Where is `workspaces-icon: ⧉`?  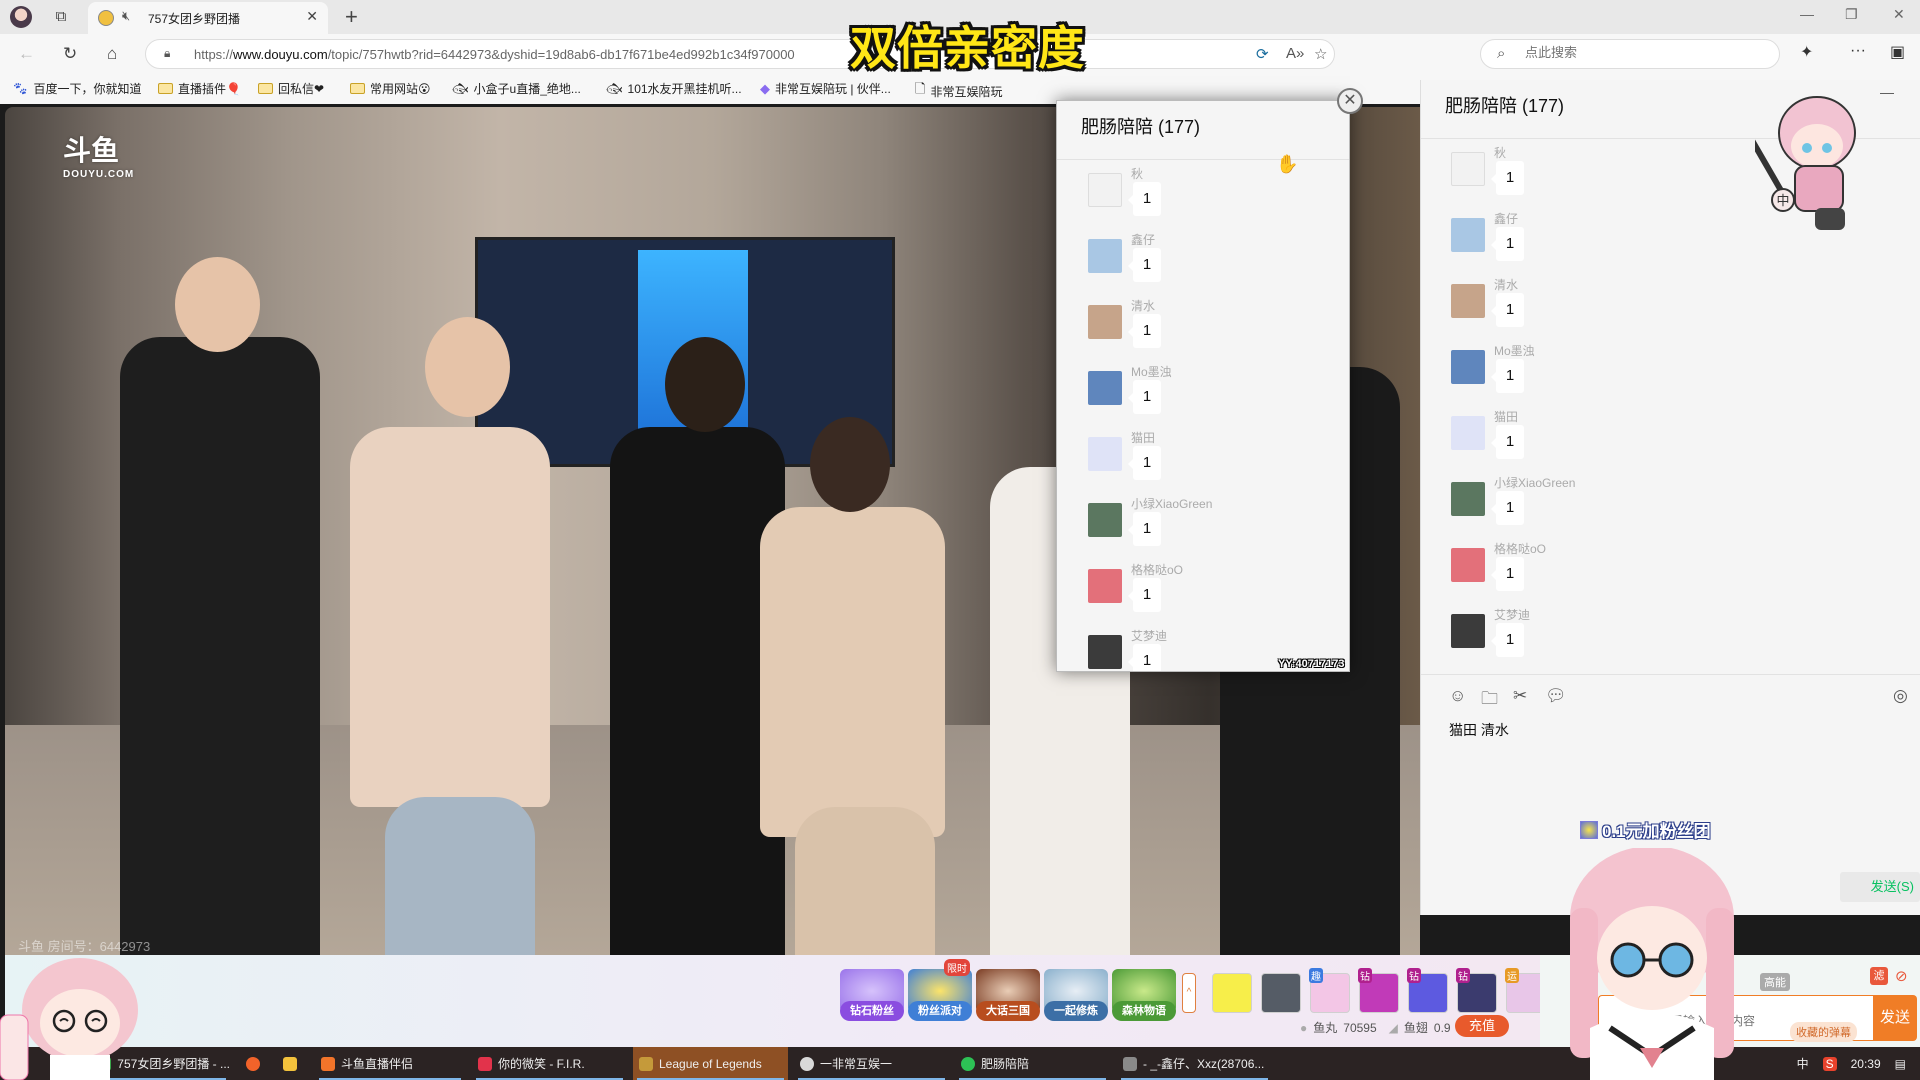 workspaces-icon: ⧉ is located at coordinates (61, 17).